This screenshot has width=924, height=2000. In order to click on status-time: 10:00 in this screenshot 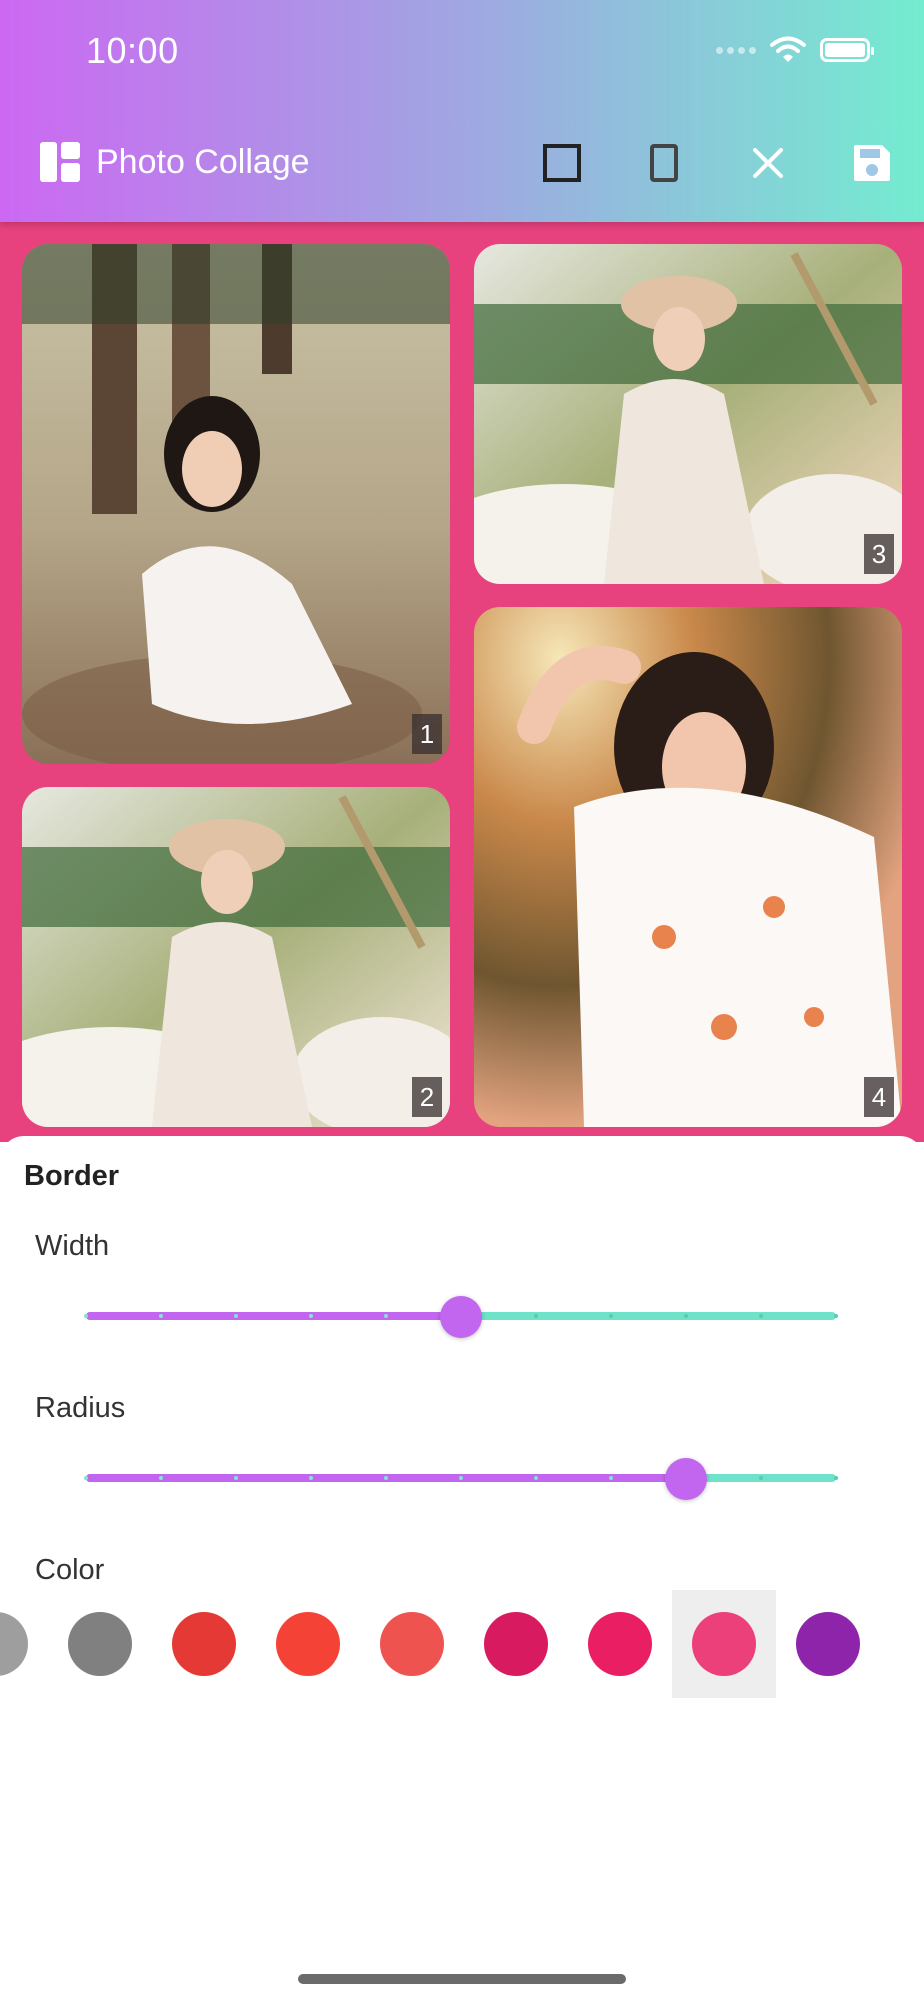, I will do `click(132, 50)`.